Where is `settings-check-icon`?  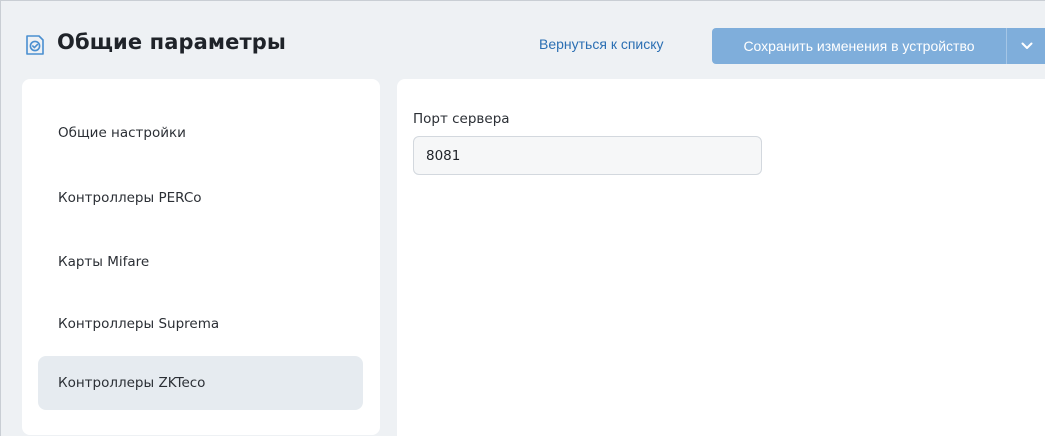 settings-check-icon is located at coordinates (35, 45).